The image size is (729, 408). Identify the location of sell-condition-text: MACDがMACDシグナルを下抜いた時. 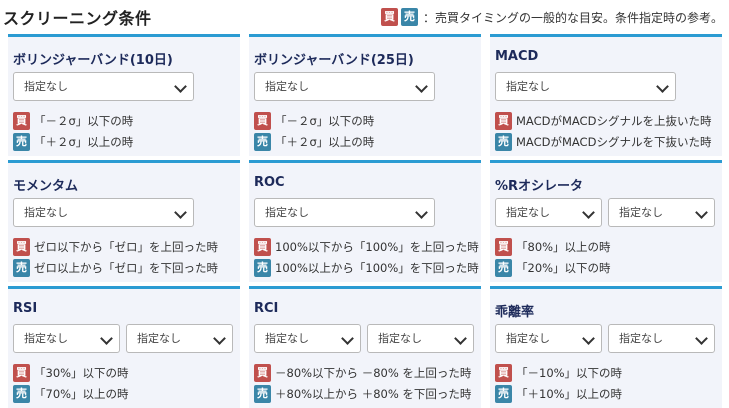
(614, 142).